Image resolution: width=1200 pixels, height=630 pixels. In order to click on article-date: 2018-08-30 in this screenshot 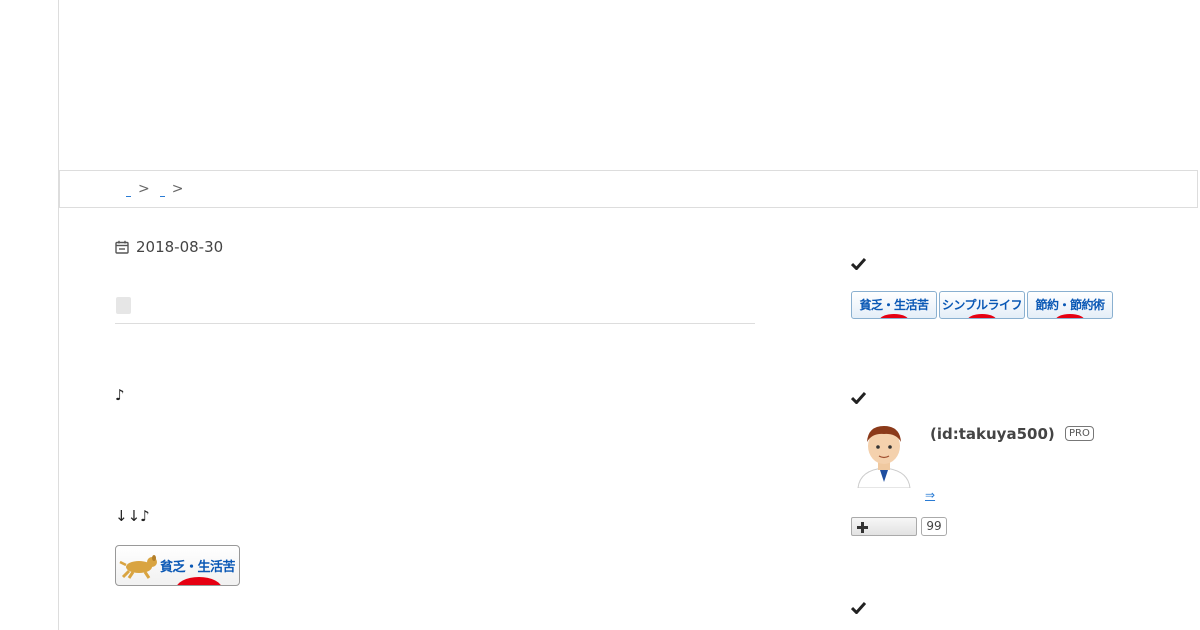, I will do `click(169, 247)`.